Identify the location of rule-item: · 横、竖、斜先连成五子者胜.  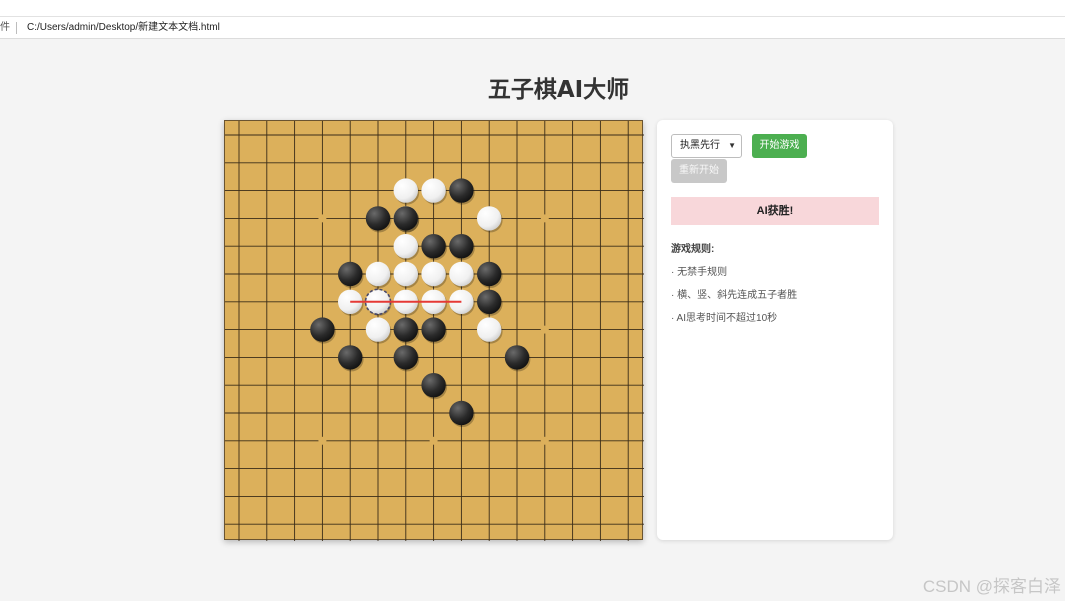
(734, 295).